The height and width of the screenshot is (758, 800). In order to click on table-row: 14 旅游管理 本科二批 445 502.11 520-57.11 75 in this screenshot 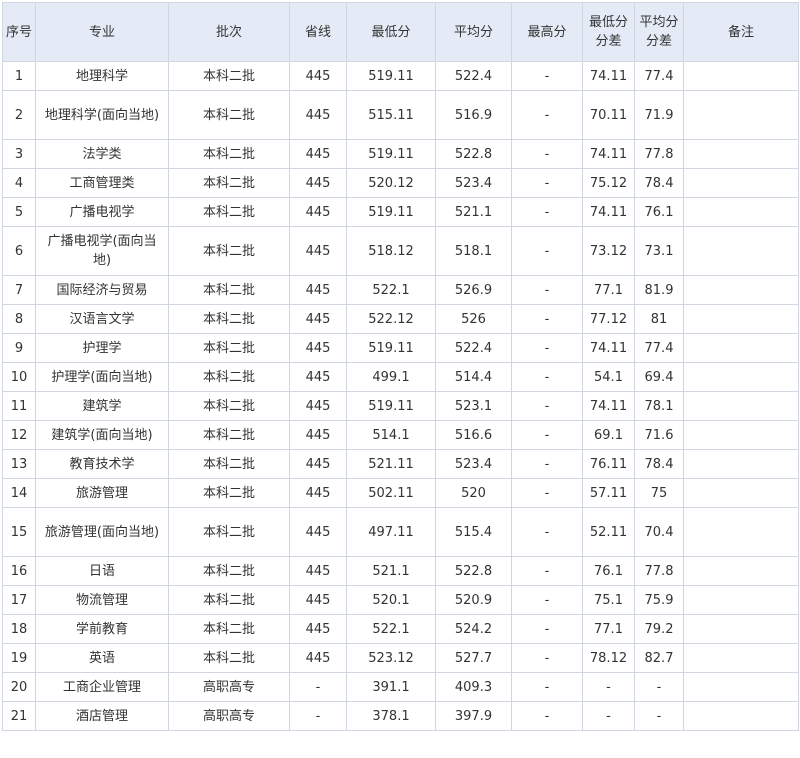, I will do `click(400, 493)`.